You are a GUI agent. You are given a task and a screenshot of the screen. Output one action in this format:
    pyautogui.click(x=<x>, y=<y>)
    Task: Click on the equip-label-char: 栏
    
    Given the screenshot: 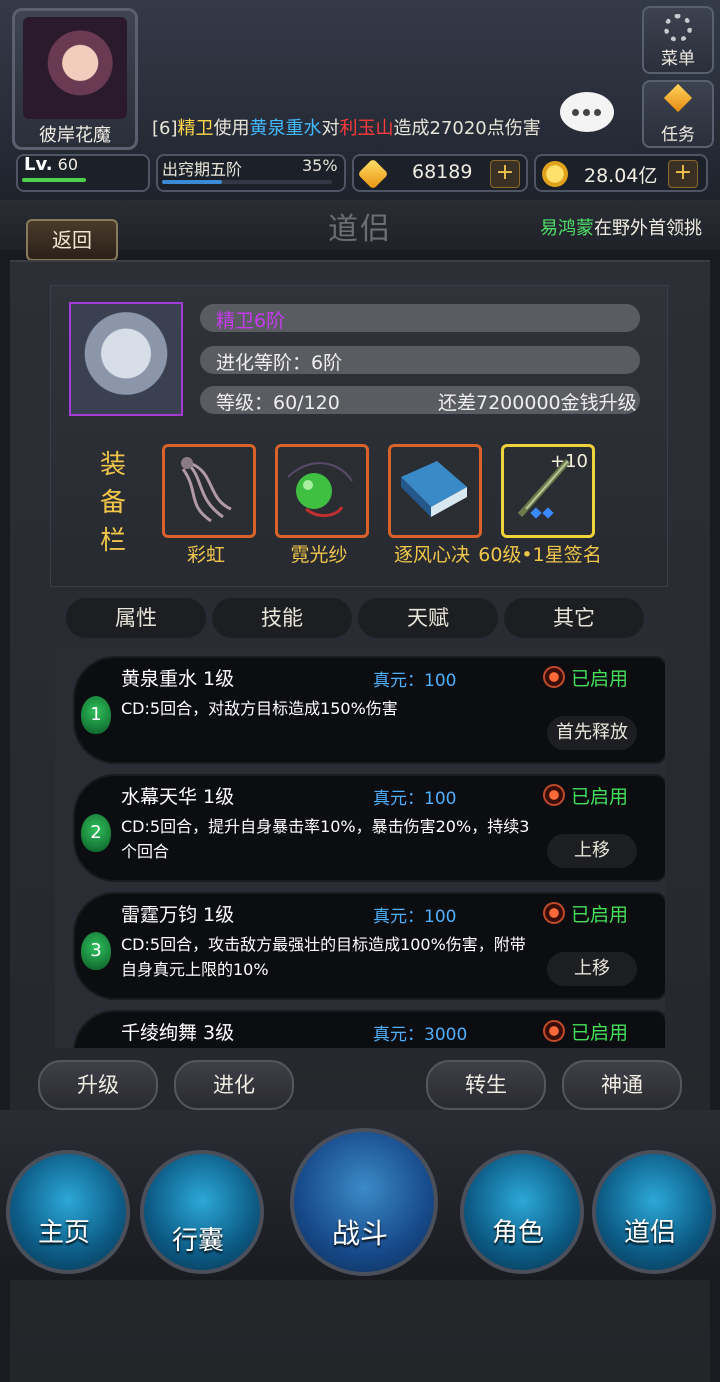 What is the action you would take?
    pyautogui.click(x=112, y=541)
    